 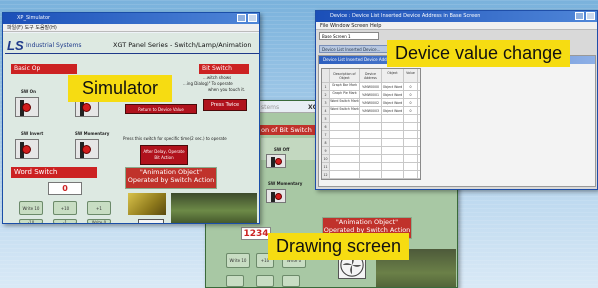 I want to click on simulator-close-button, so click(x=252, y=18).